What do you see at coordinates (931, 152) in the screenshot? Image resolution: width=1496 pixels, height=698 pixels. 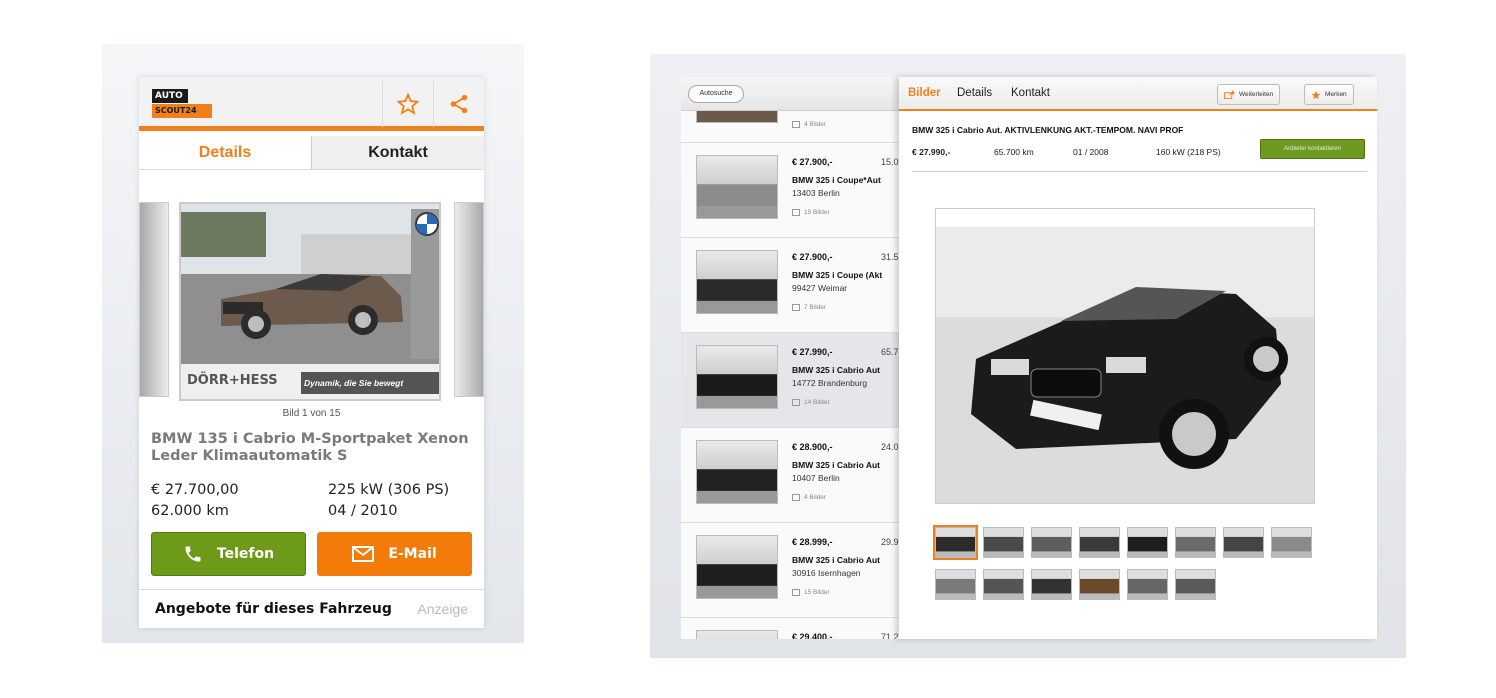 I see `price: € 27.990,-` at bounding box center [931, 152].